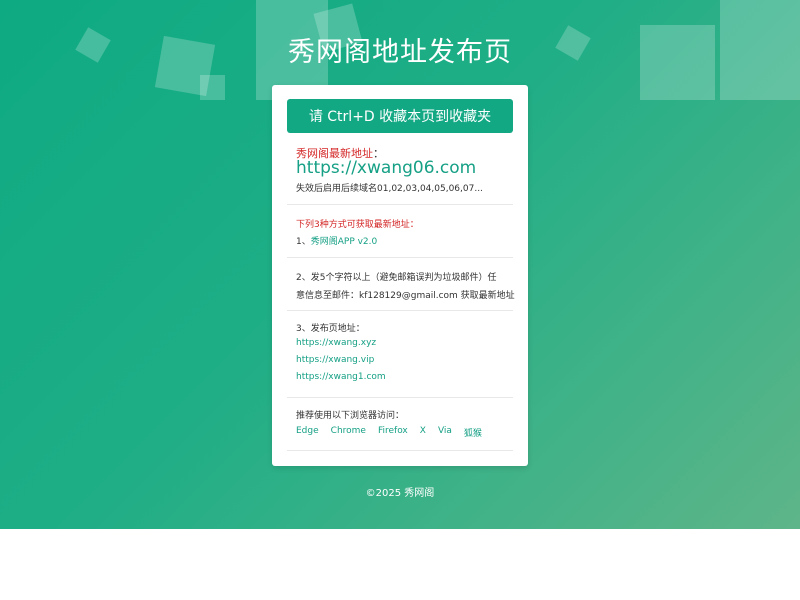 The width and height of the screenshot is (800, 600). Describe the element at coordinates (307, 432) in the screenshot. I see `browser-link-edge: Edge` at that location.